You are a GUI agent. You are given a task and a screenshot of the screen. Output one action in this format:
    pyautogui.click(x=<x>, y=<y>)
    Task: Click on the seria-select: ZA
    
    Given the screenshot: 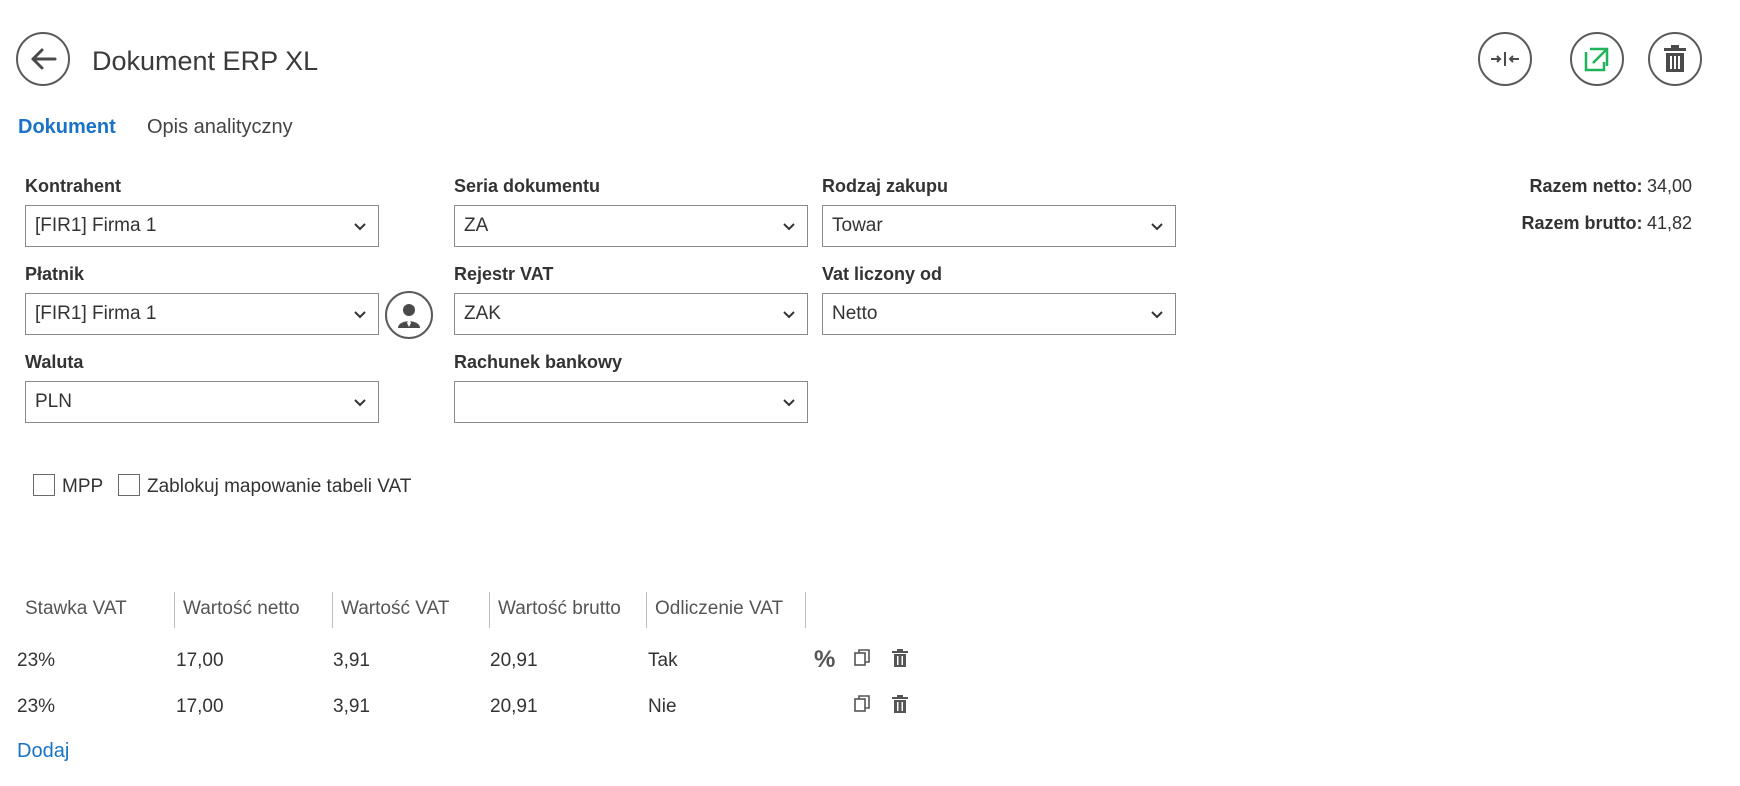 What is the action you would take?
    pyautogui.click(x=631, y=226)
    